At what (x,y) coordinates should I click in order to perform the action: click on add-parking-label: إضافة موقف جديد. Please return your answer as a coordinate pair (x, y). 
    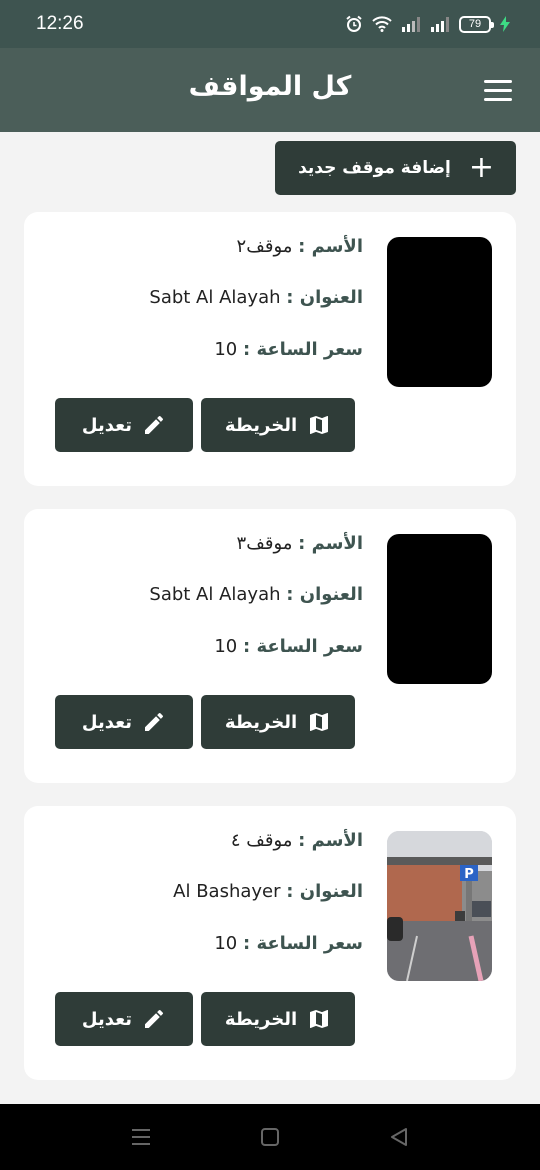
    Looking at the image, I should click on (374, 168).